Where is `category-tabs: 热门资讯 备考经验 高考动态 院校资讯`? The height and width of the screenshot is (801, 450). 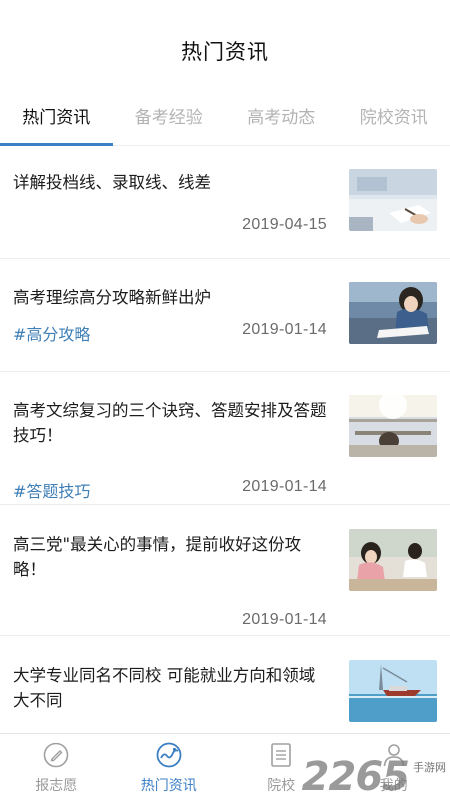 category-tabs: 热门资讯 备考经验 高考动态 院校资讯 is located at coordinates (225, 116).